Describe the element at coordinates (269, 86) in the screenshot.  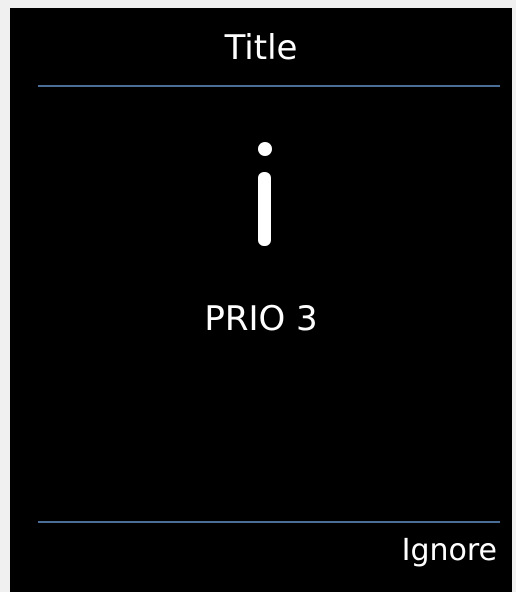
I see `top-divider` at that location.